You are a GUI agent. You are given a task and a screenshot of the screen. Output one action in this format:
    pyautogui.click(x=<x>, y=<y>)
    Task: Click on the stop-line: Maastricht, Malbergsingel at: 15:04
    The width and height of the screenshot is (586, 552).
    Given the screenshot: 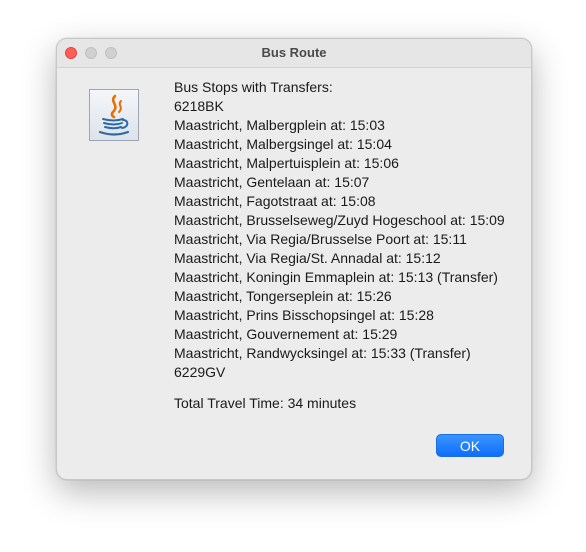 What is the action you would take?
    pyautogui.click(x=283, y=144)
    